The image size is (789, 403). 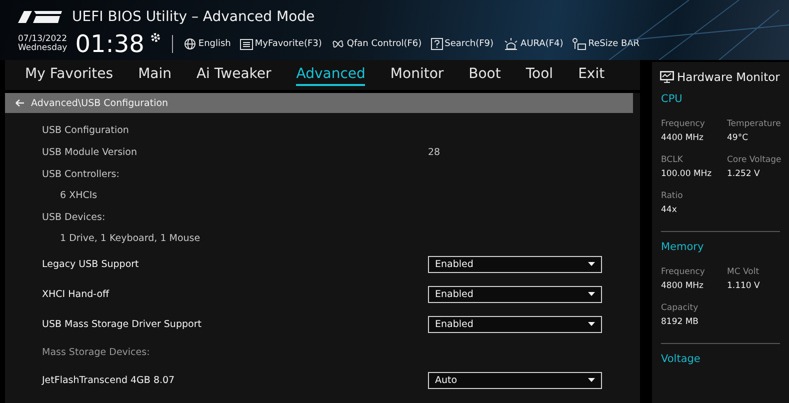 I want to click on section-heading: Voltage, so click(x=681, y=359).